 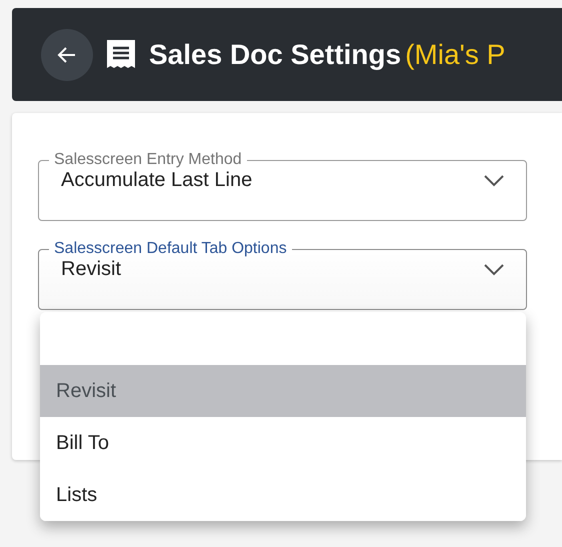 I want to click on field-value: Revisit, so click(x=91, y=269).